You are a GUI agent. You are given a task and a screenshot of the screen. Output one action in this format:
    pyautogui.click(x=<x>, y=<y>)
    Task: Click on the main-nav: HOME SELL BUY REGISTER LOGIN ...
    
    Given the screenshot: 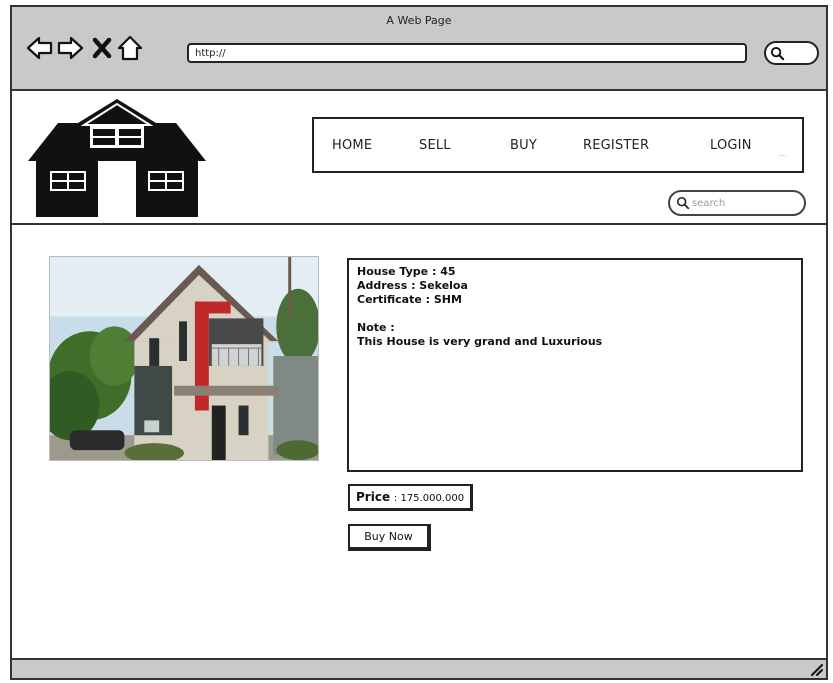 What is the action you would take?
    pyautogui.click(x=558, y=145)
    